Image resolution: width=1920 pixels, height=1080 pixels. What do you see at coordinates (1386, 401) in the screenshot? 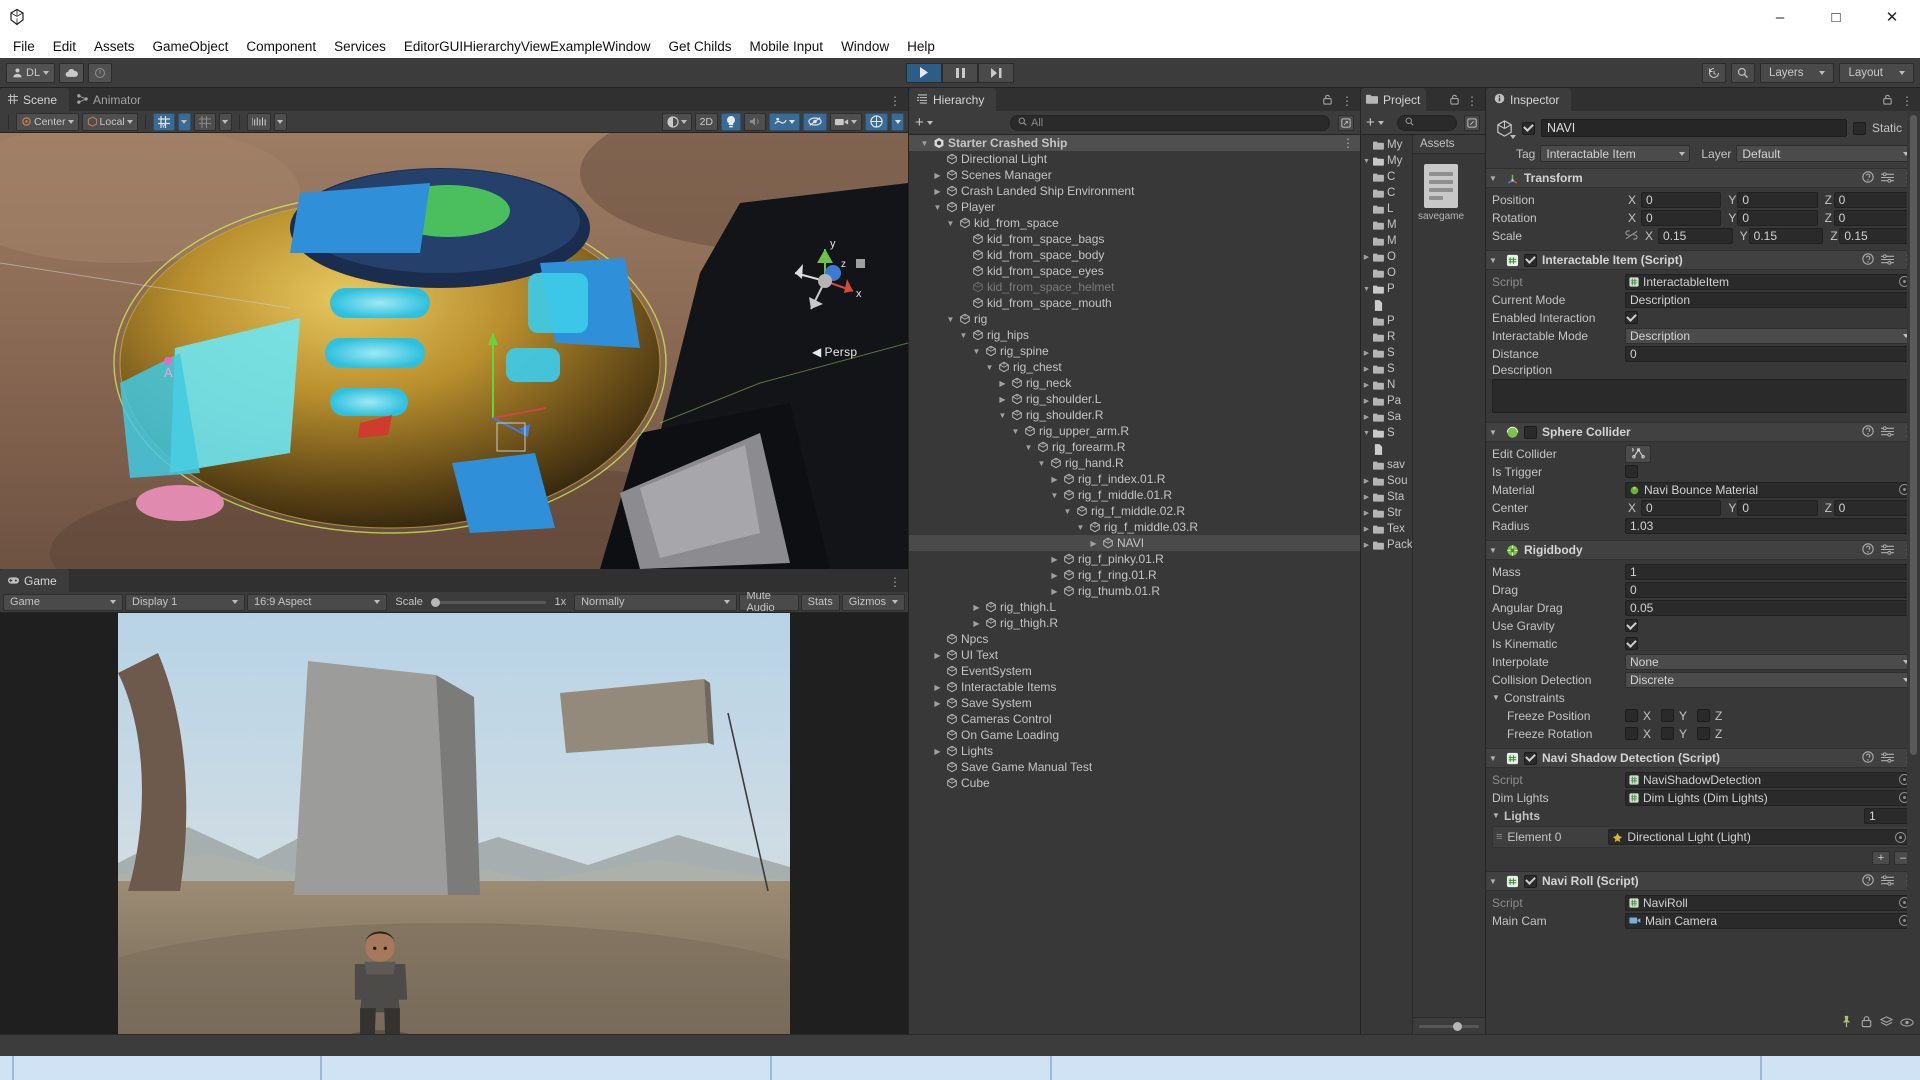
I see `project-tree-item: ▶ Pa` at bounding box center [1386, 401].